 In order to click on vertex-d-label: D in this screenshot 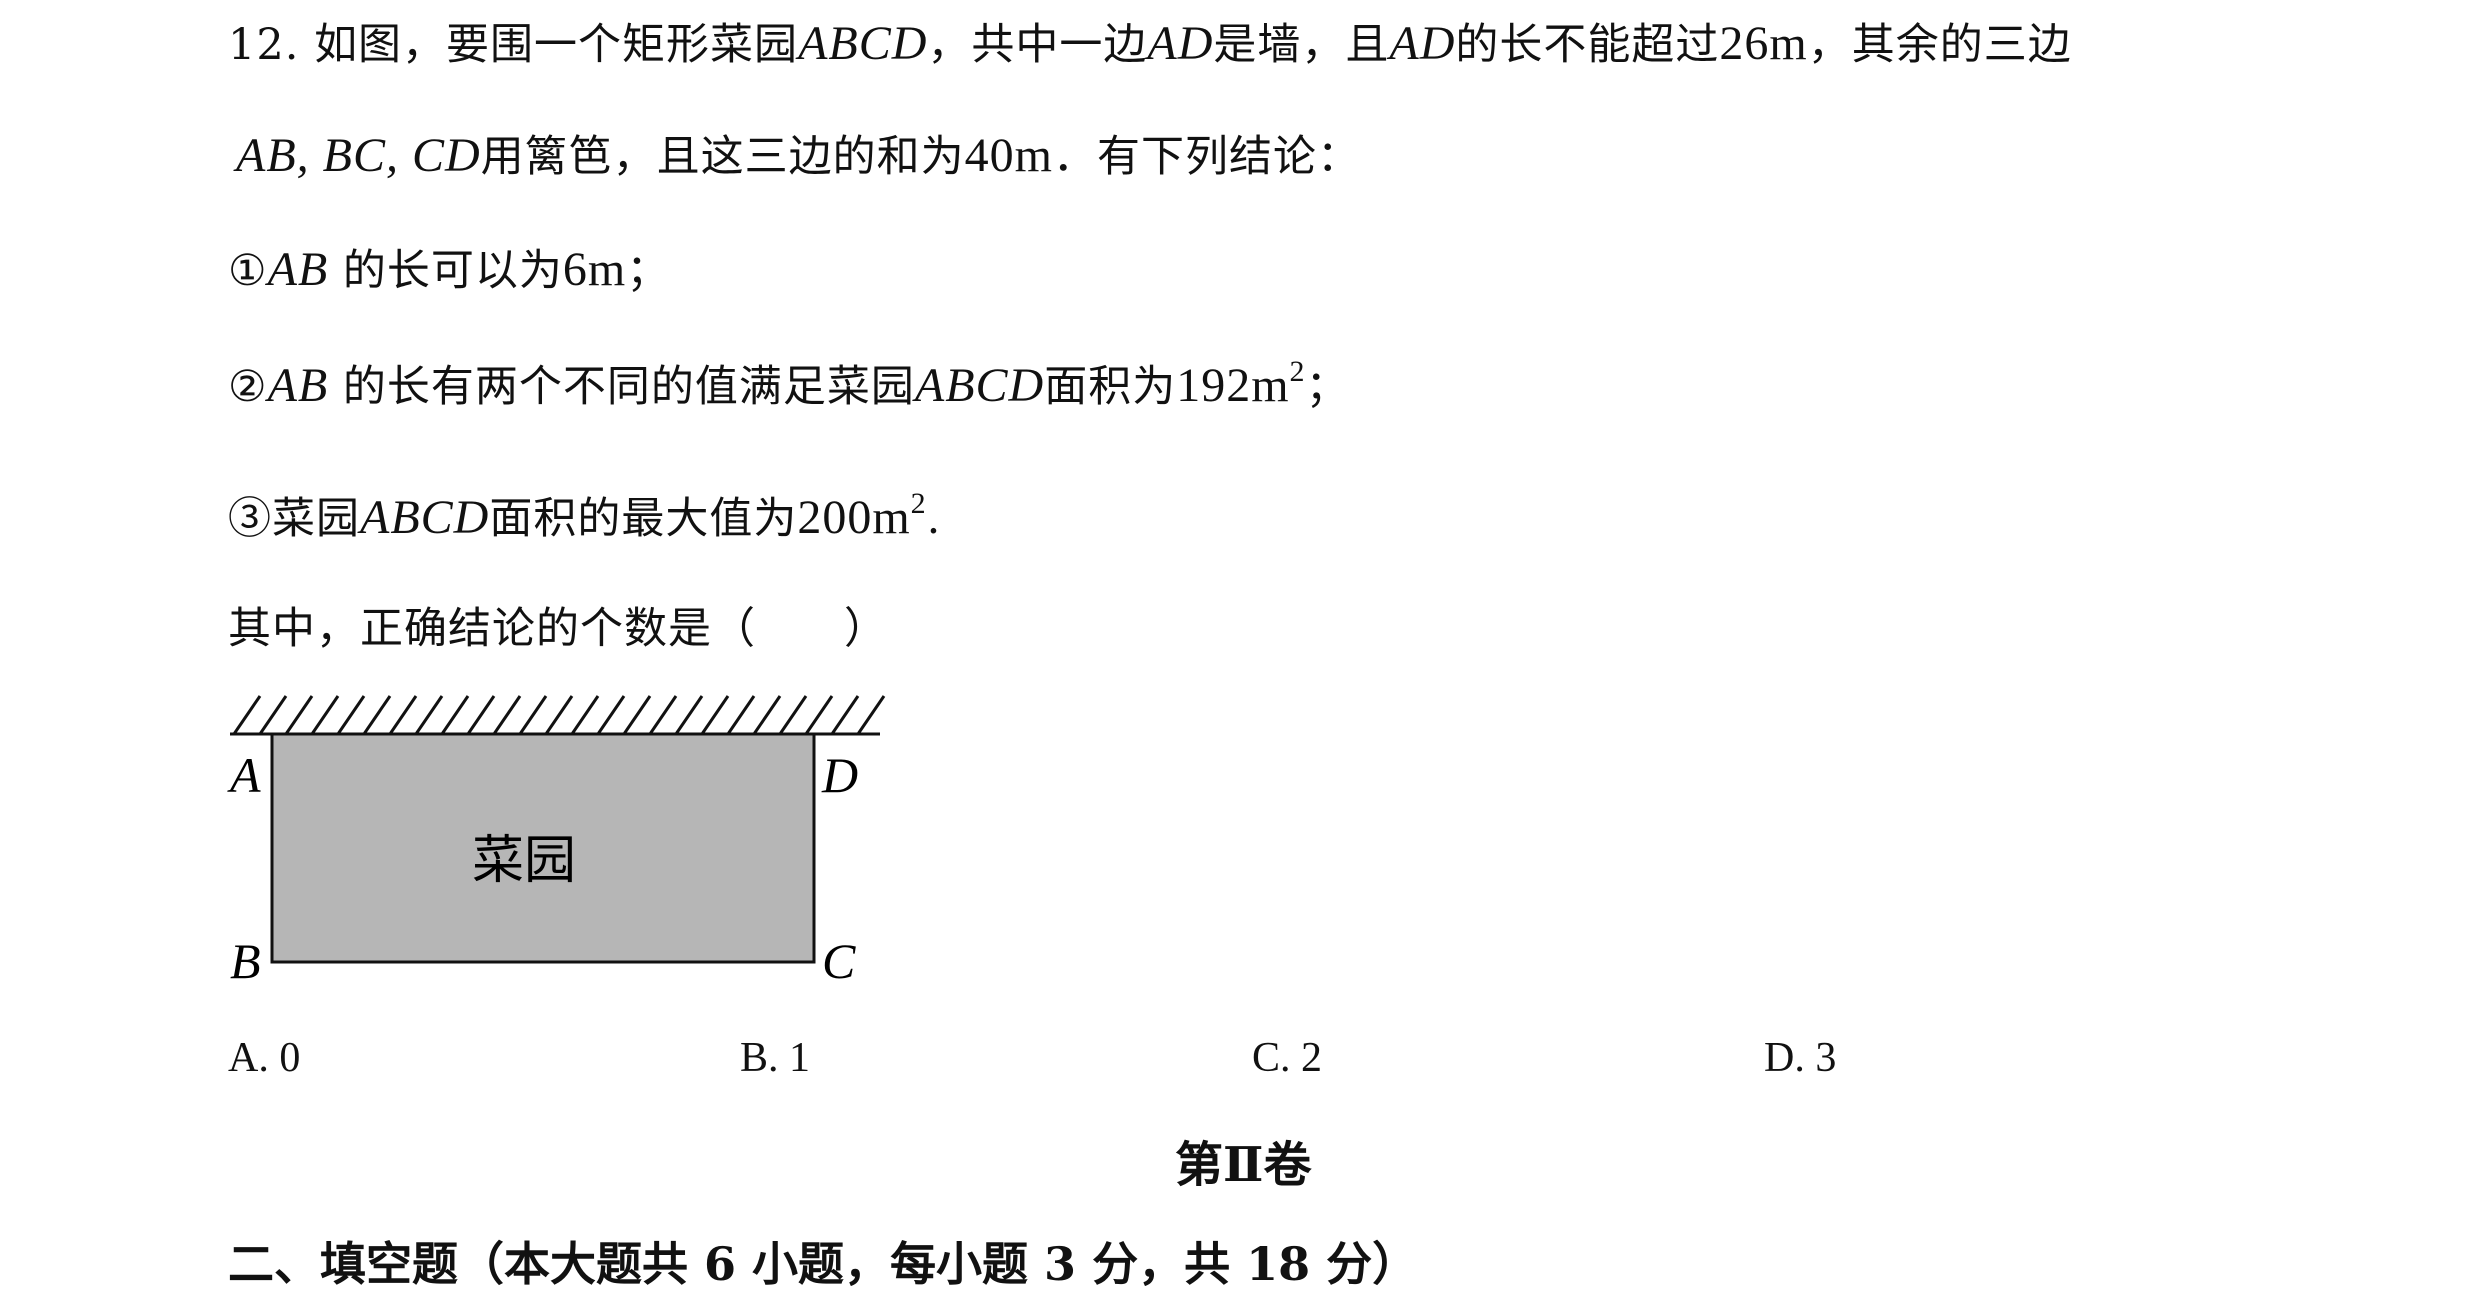, I will do `click(839, 775)`.